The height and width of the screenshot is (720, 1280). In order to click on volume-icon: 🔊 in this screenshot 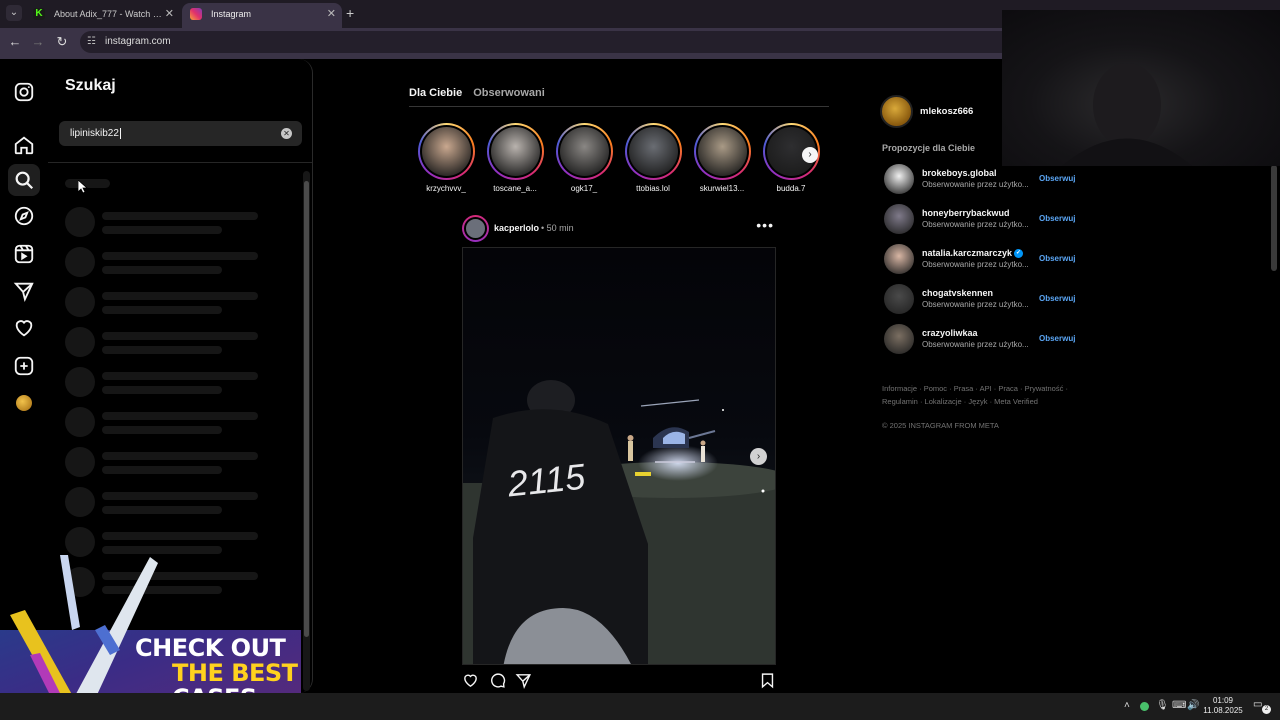, I will do `click(1193, 705)`.